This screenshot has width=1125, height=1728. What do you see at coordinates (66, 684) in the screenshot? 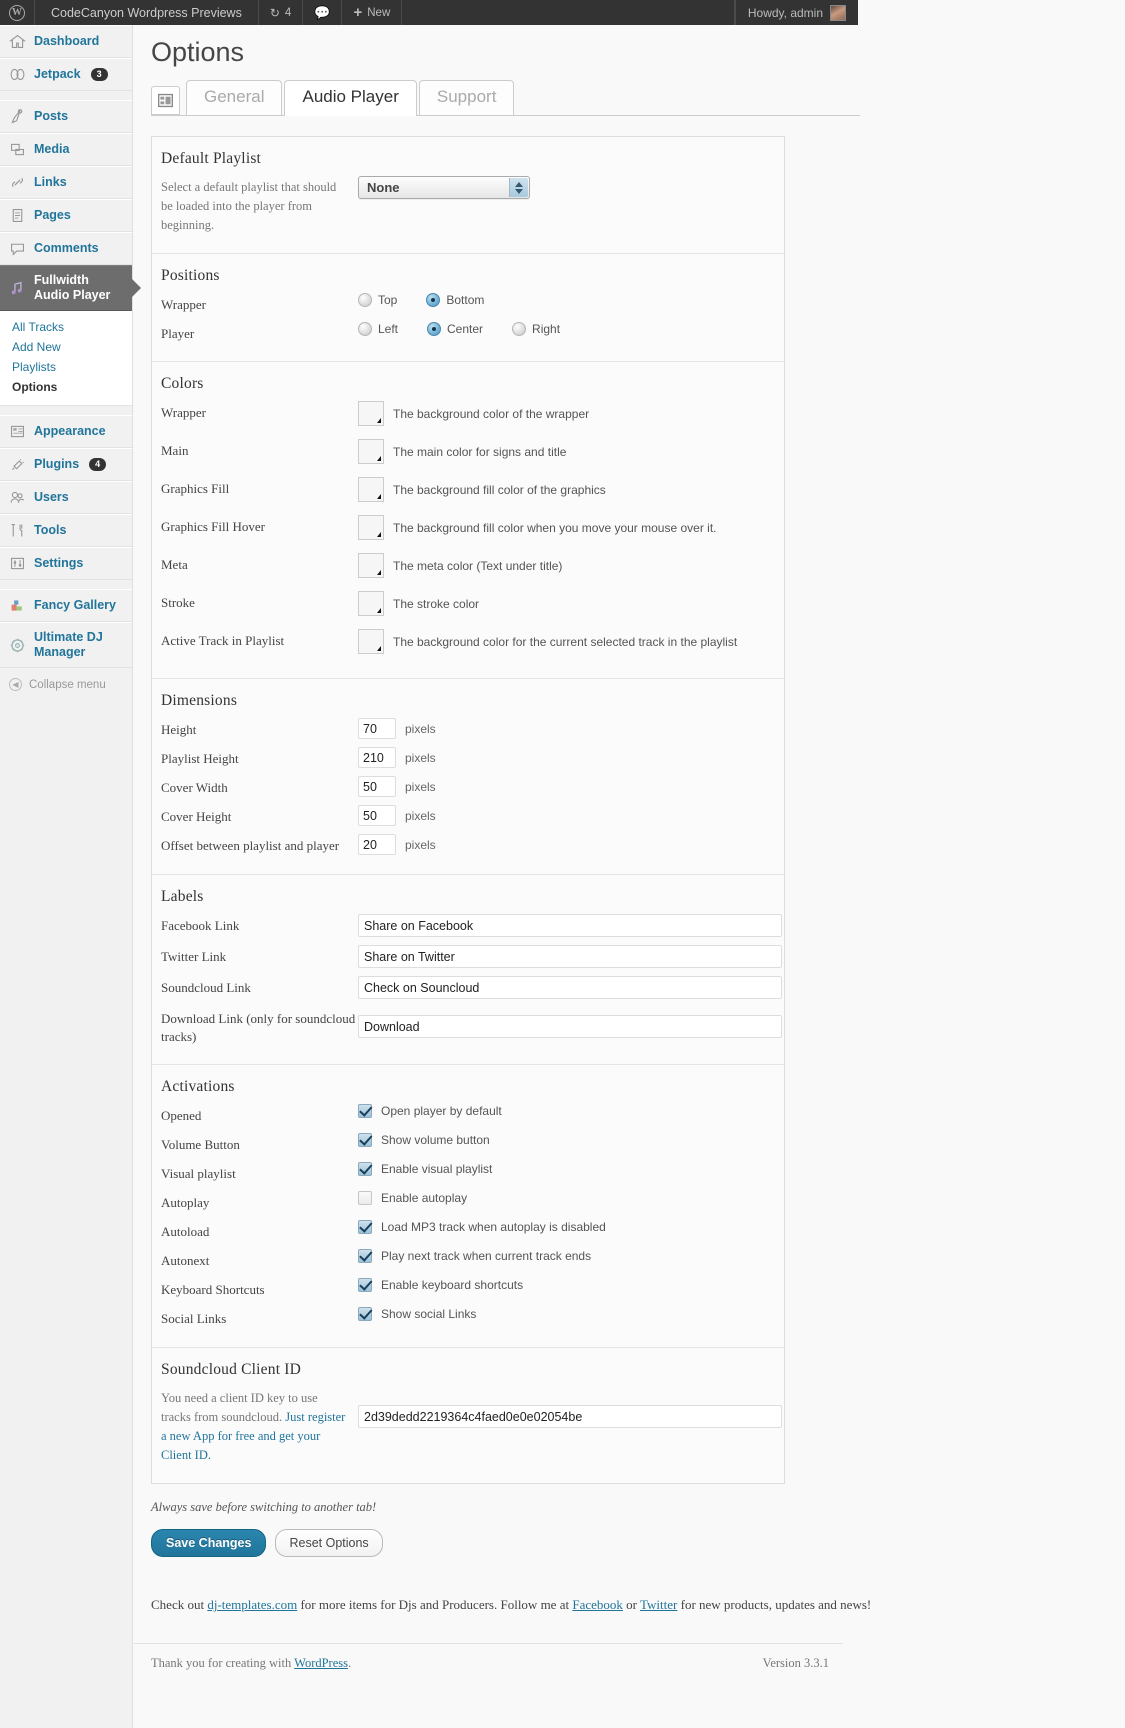
I see `collapse-menu-button: ◀ Collapse menu` at bounding box center [66, 684].